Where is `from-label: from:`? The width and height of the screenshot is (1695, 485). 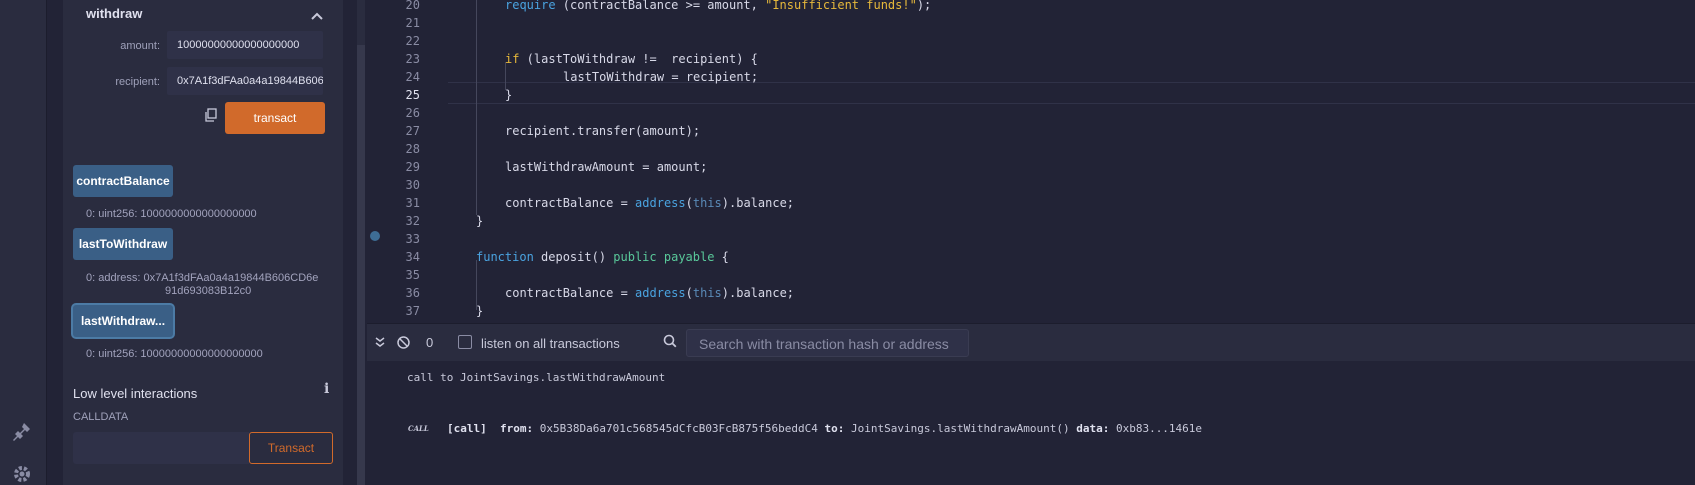 from-label: from: is located at coordinates (517, 428).